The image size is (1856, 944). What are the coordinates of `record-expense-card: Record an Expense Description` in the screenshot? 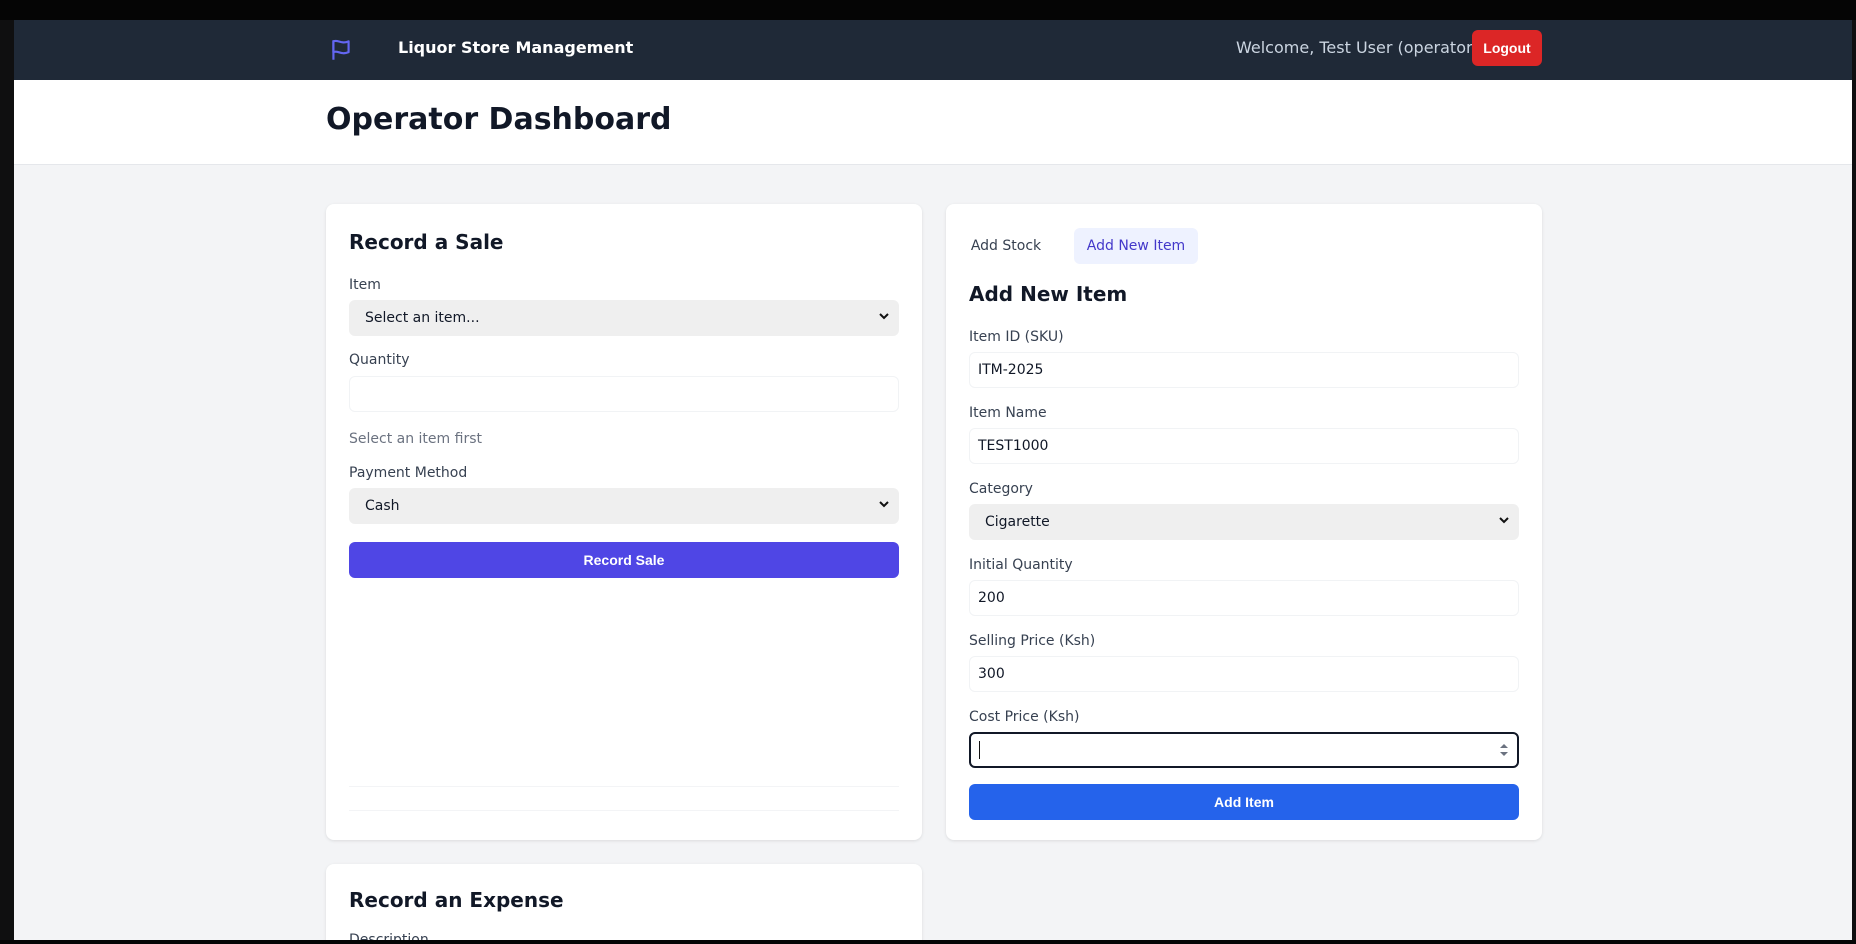 It's located at (624, 902).